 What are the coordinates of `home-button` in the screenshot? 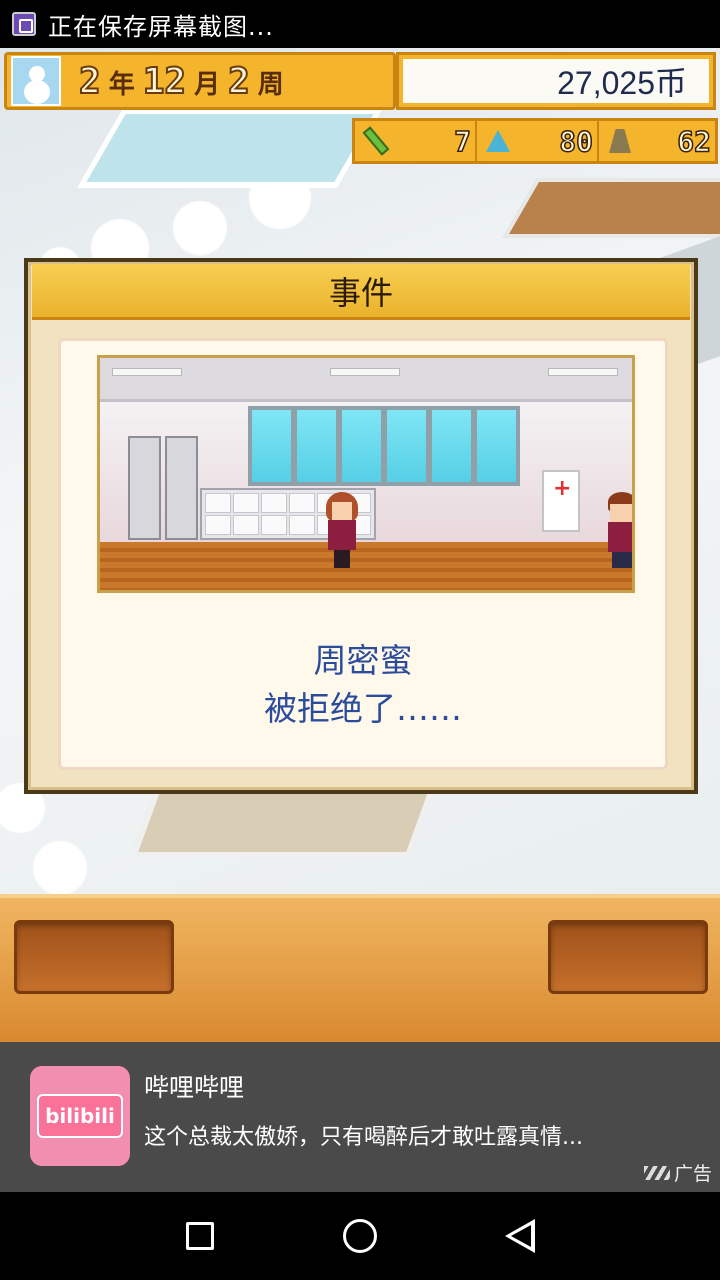 It's located at (360, 1236).